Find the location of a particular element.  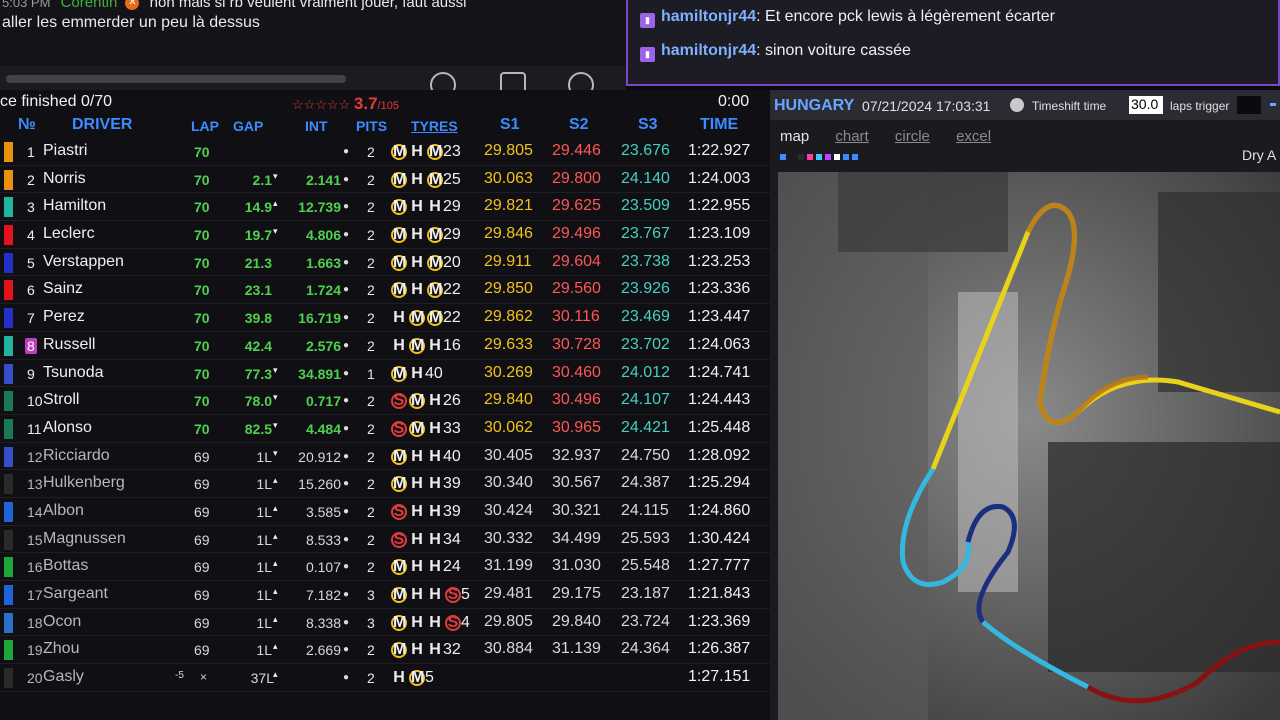

driver-name: Bottas is located at coordinates (66, 566).